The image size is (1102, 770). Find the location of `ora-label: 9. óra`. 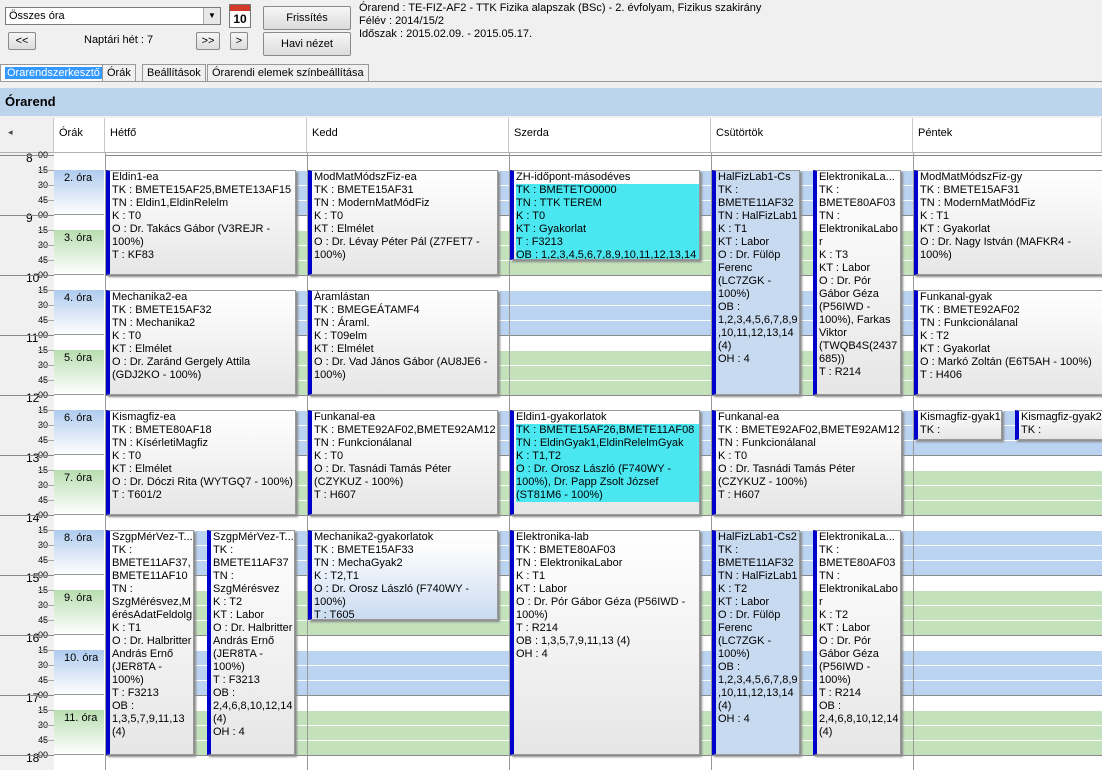

ora-label: 9. óra is located at coordinates (79, 612).